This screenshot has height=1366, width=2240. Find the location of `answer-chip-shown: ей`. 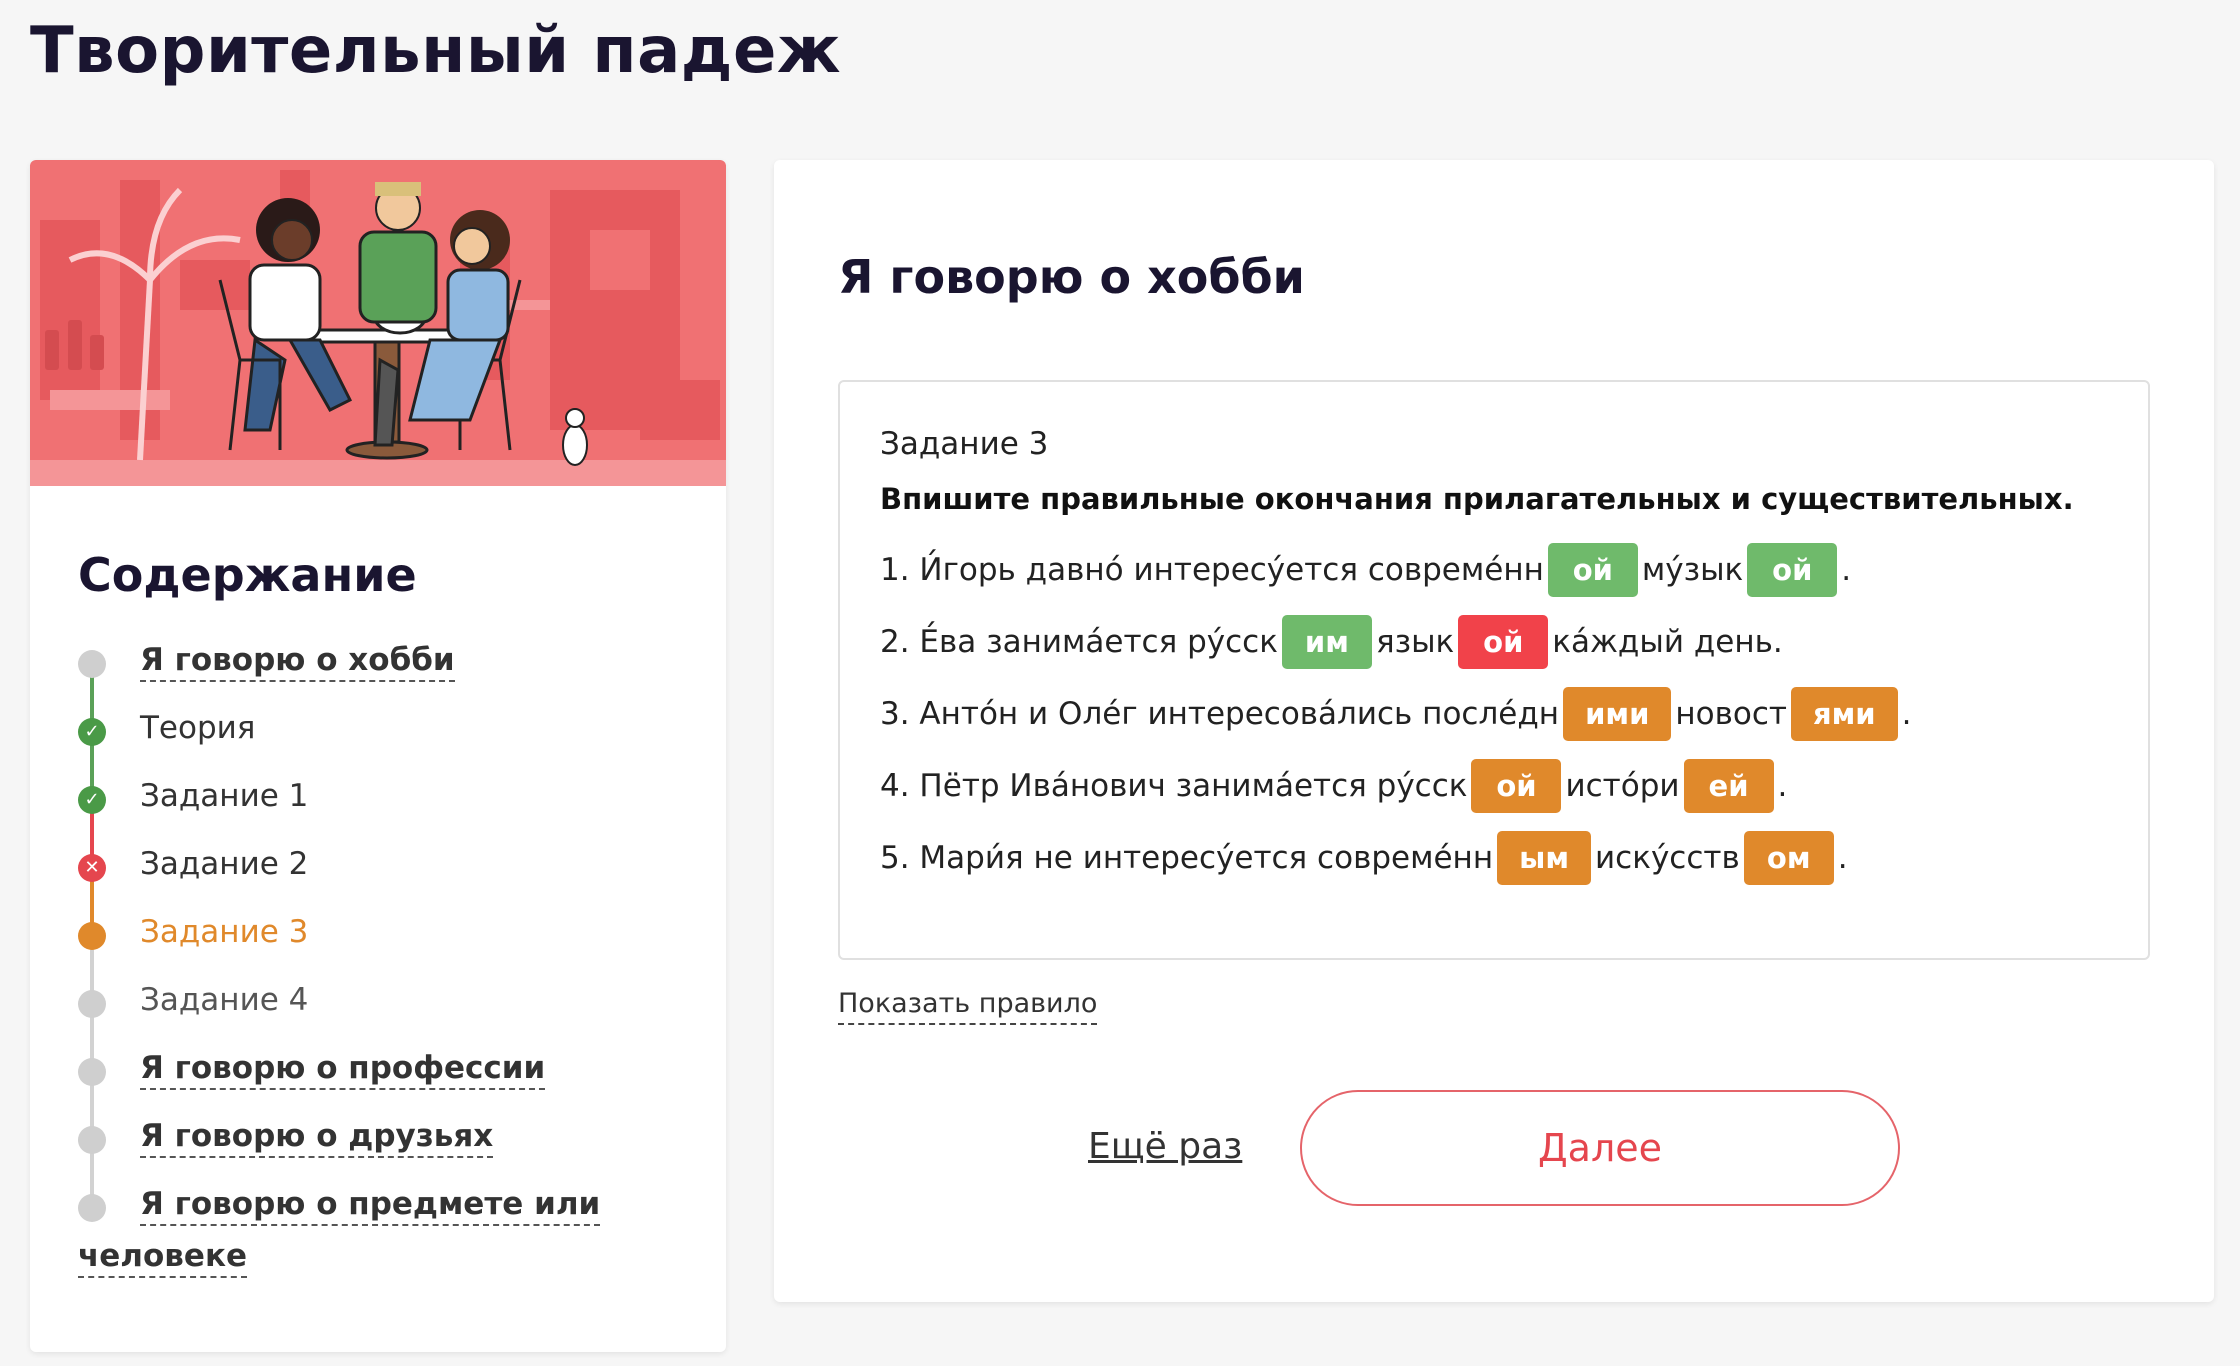

answer-chip-shown: ей is located at coordinates (1728, 786).